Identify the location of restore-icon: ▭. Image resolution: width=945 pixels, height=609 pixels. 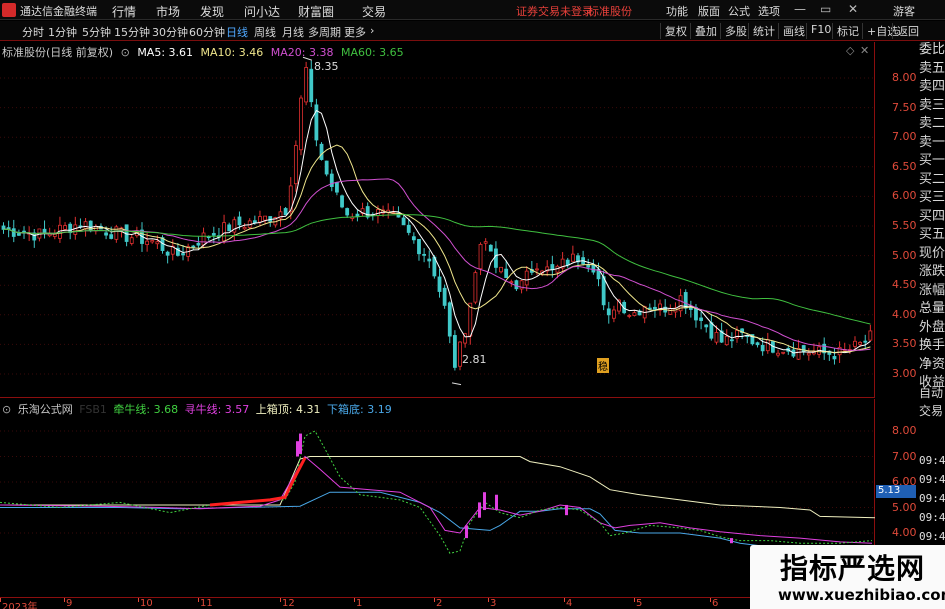
(825, 9).